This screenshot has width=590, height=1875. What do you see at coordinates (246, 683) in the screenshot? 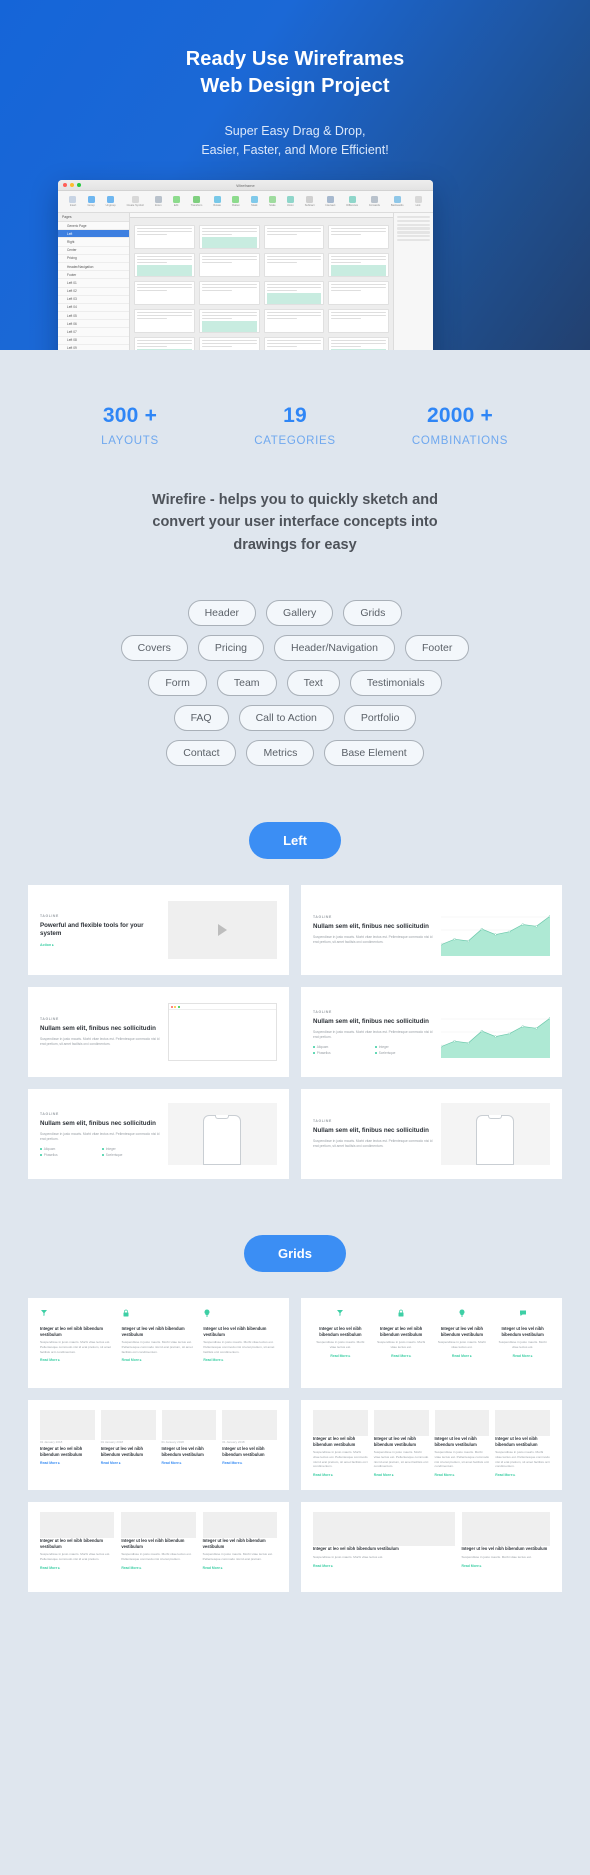
I see `category-pill: Team` at bounding box center [246, 683].